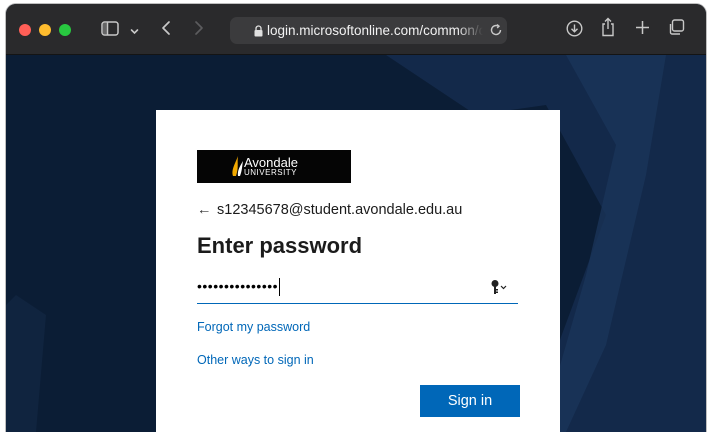 The width and height of the screenshot is (711, 432). Describe the element at coordinates (134, 32) in the screenshot. I see `chevron-down-icon` at that location.